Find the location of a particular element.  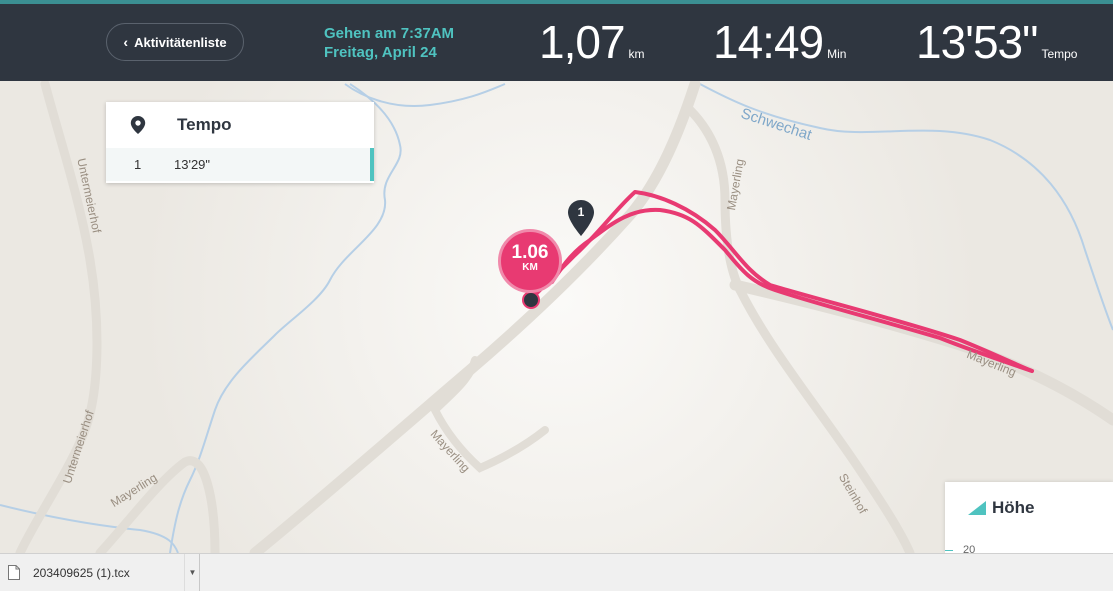

pace-splits-panel: Tempo 1 13'29" is located at coordinates (240, 142).